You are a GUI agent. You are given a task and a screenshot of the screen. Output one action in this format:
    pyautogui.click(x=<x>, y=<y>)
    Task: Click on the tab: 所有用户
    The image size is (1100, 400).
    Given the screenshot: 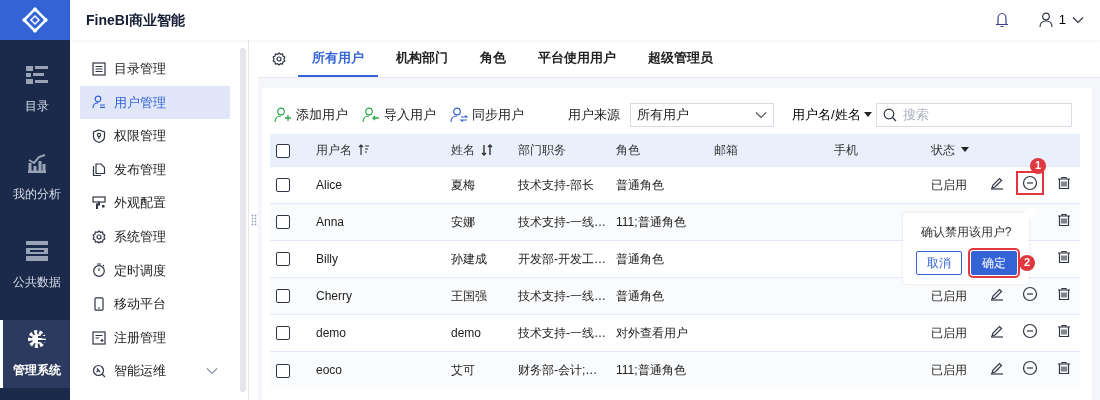 What is the action you would take?
    pyautogui.click(x=338, y=58)
    